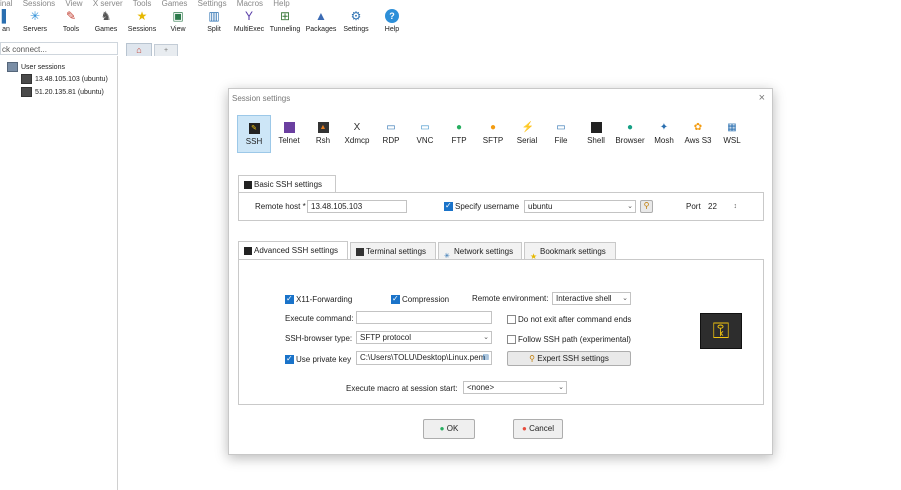 The width and height of the screenshot is (901, 490). I want to click on user-icon: ⚲, so click(646, 205).